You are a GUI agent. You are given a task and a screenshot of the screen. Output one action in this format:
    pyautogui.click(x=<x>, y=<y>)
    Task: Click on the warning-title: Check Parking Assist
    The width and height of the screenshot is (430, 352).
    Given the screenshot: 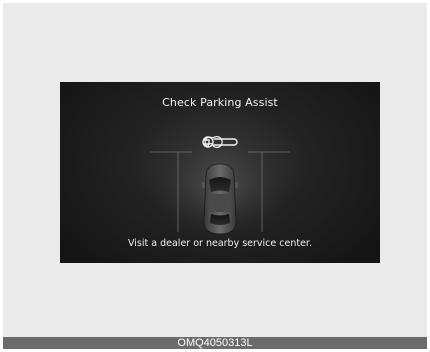 What is the action you would take?
    pyautogui.click(x=220, y=102)
    